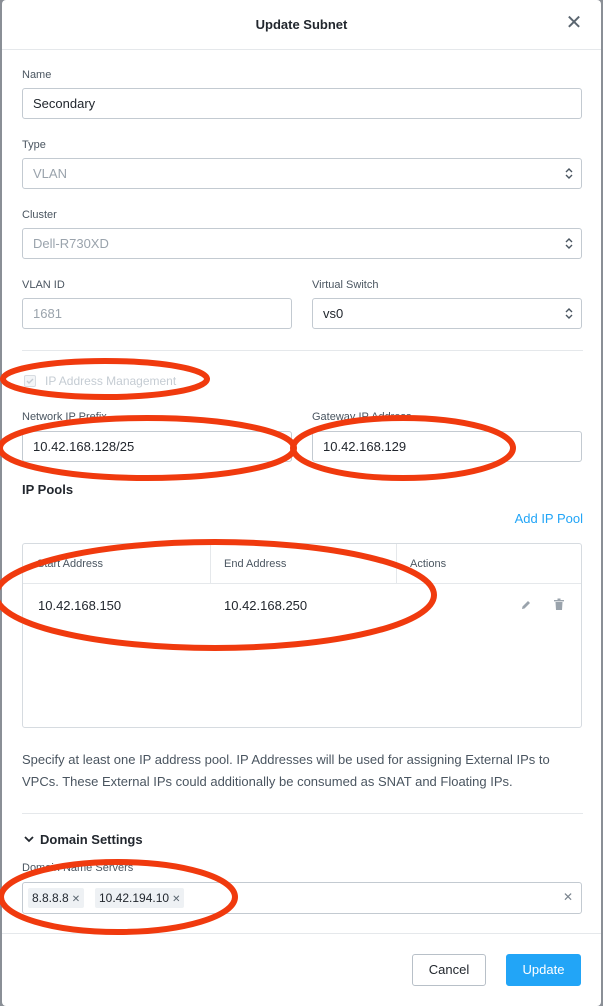 The height and width of the screenshot is (1006, 603). I want to click on gateway-ip-label: Gateway IP Address, so click(362, 417).